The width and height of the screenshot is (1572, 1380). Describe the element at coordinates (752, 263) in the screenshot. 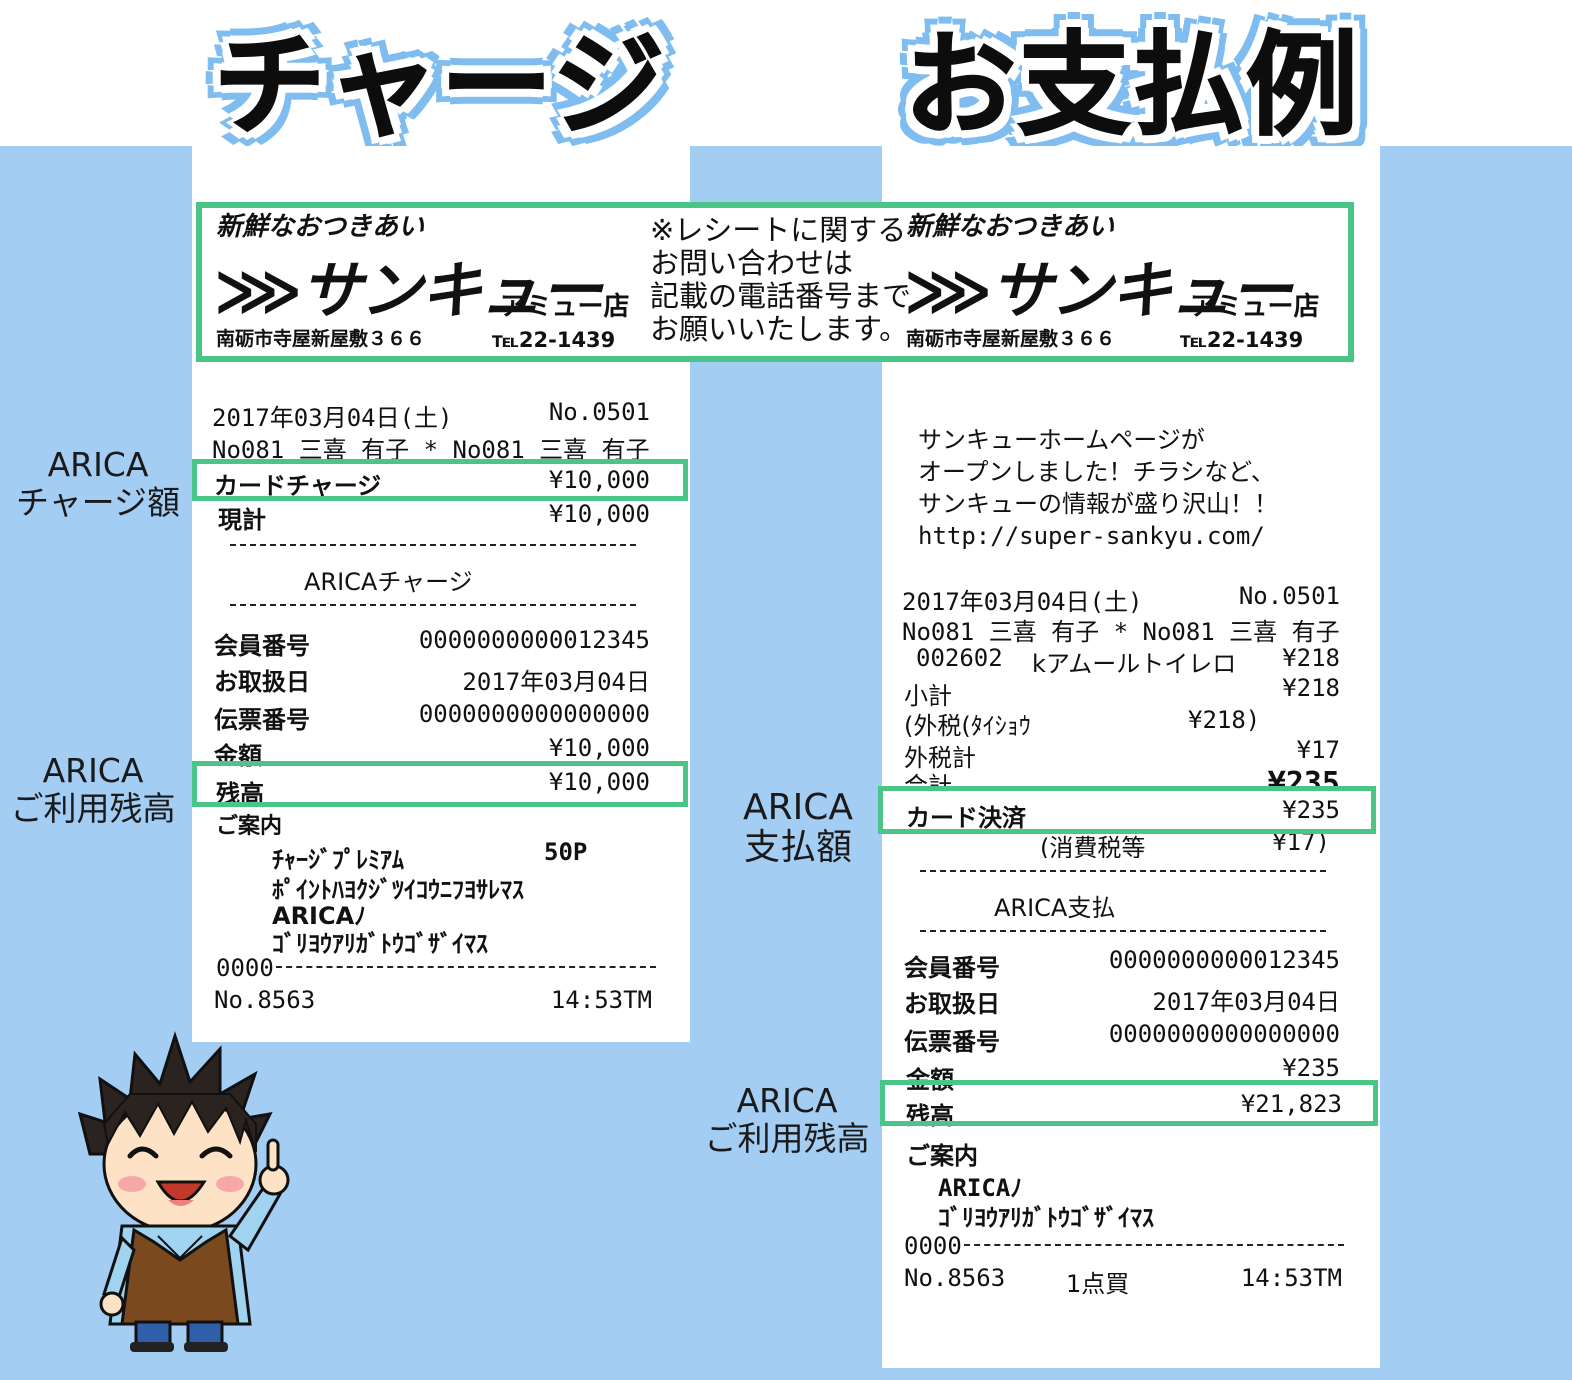

I see `notice-line: お問い合わせは` at that location.